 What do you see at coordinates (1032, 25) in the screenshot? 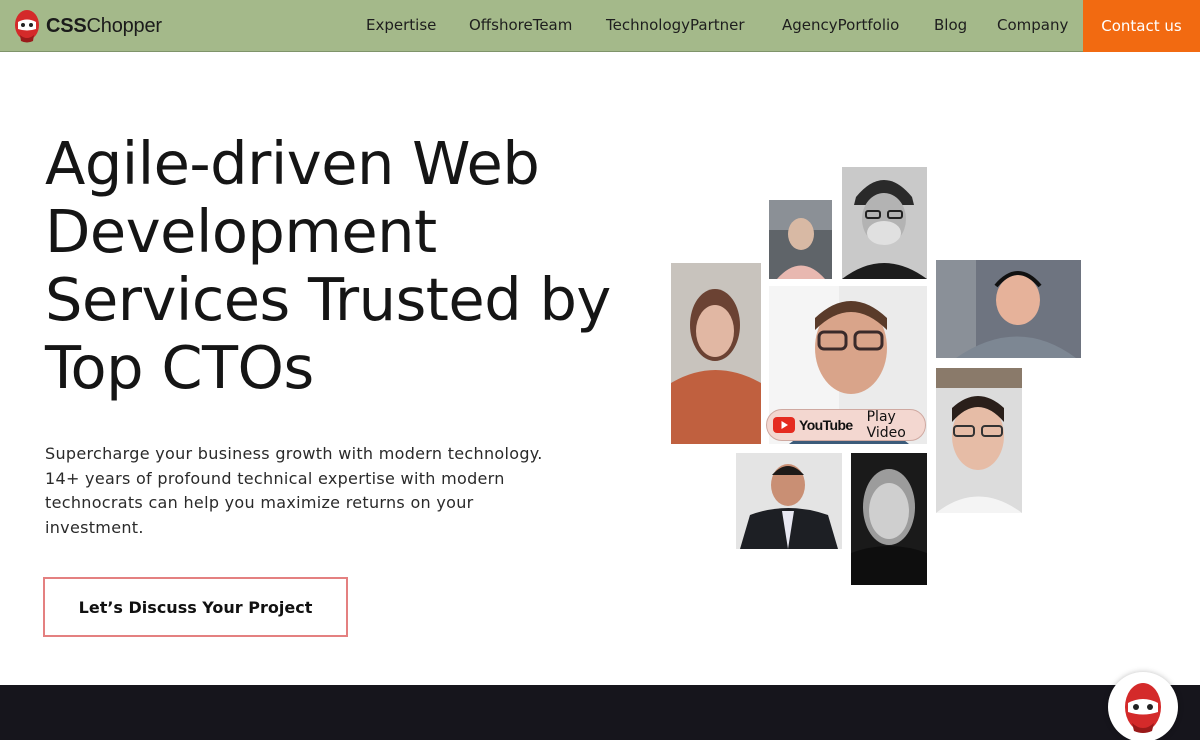
I see `nav-item-company: Company` at bounding box center [1032, 25].